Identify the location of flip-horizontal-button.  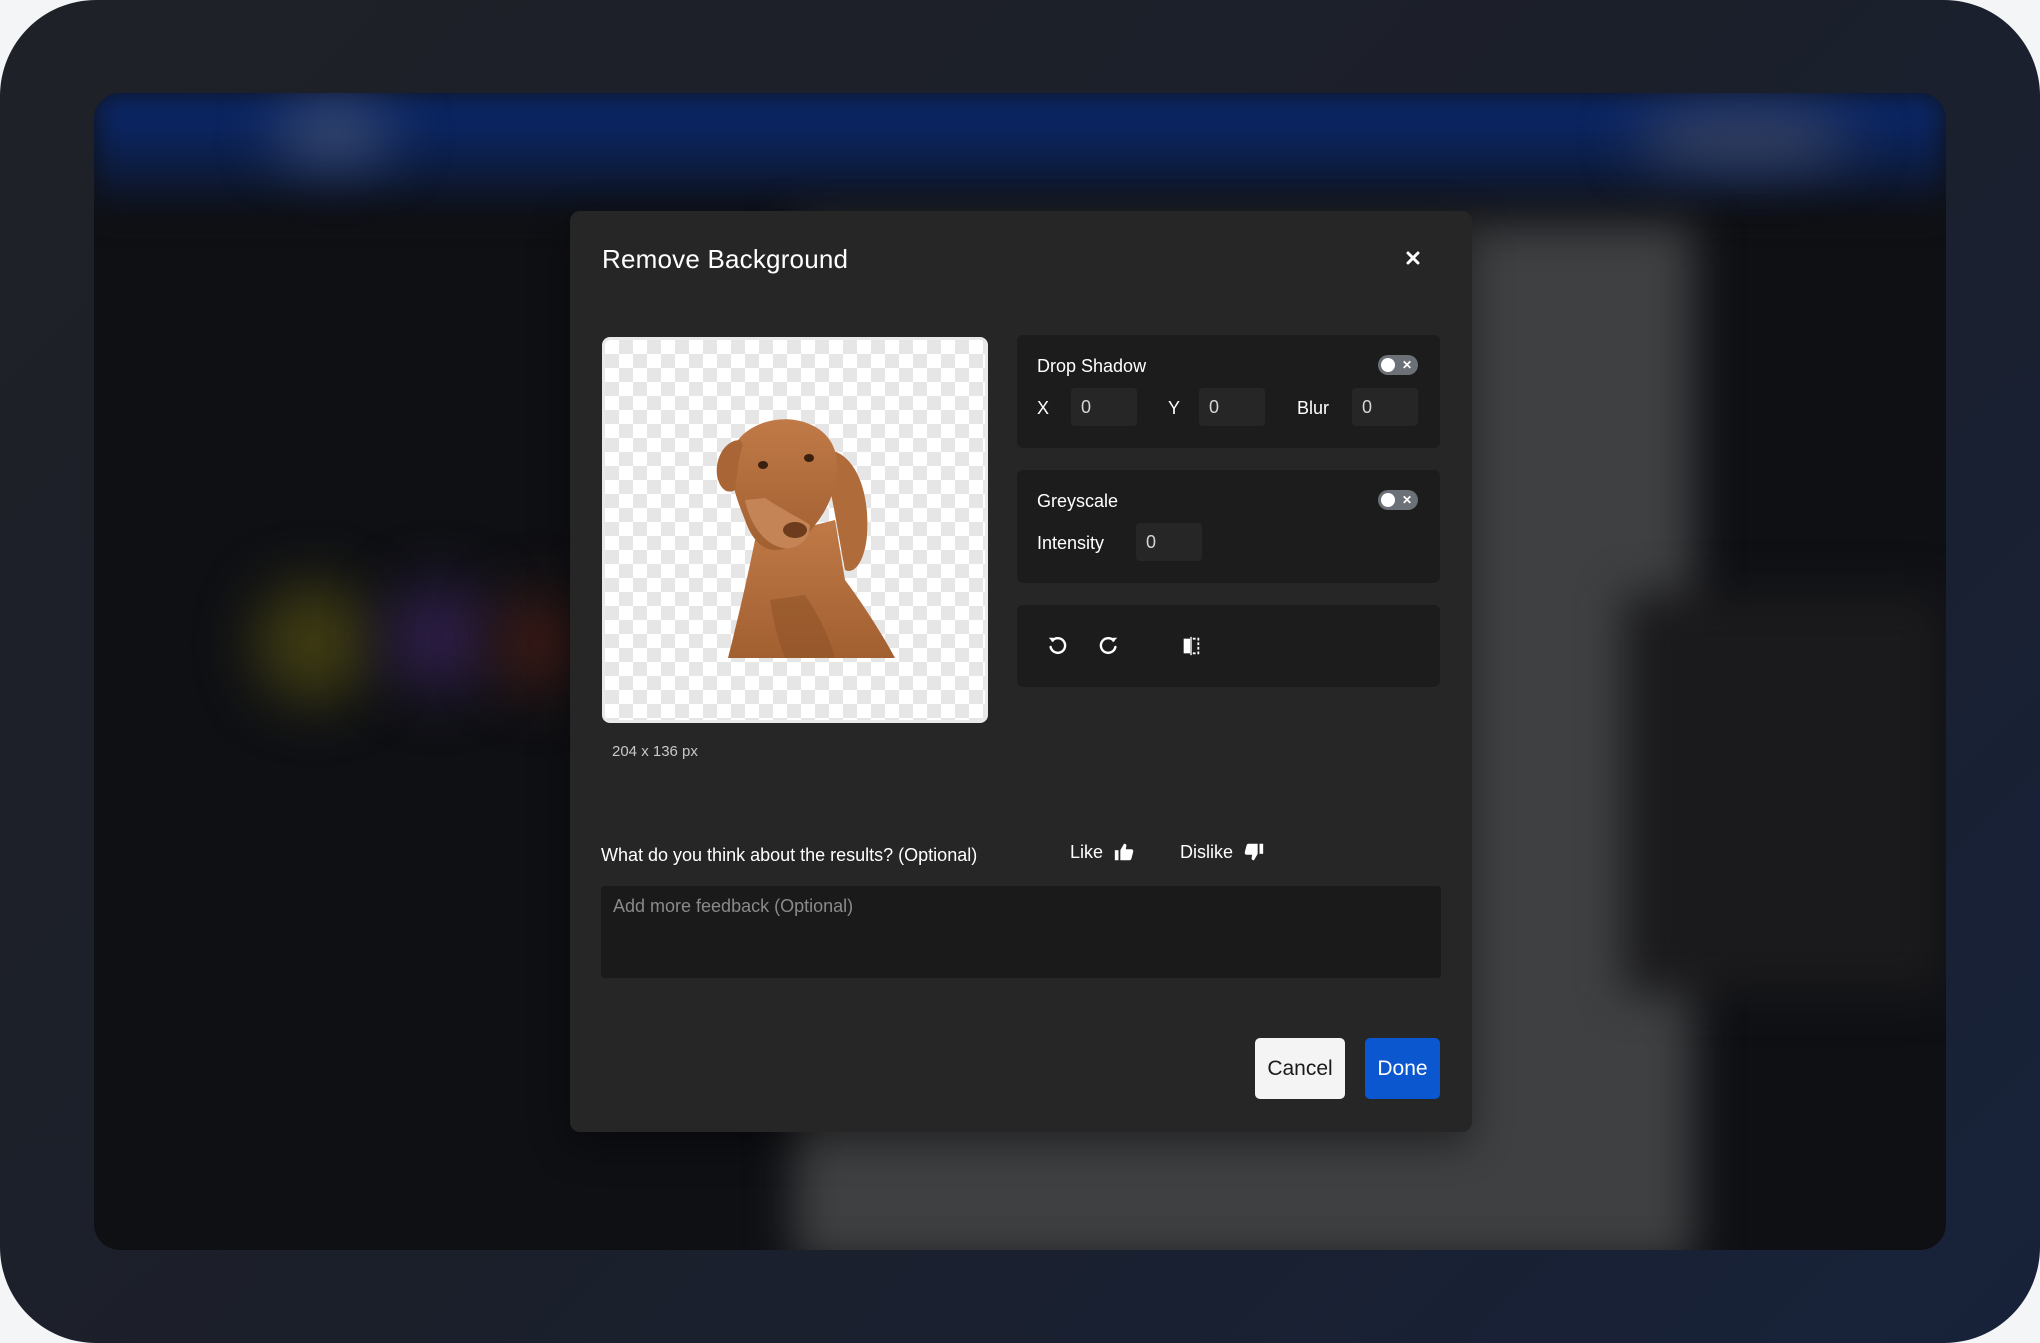
(1191, 646).